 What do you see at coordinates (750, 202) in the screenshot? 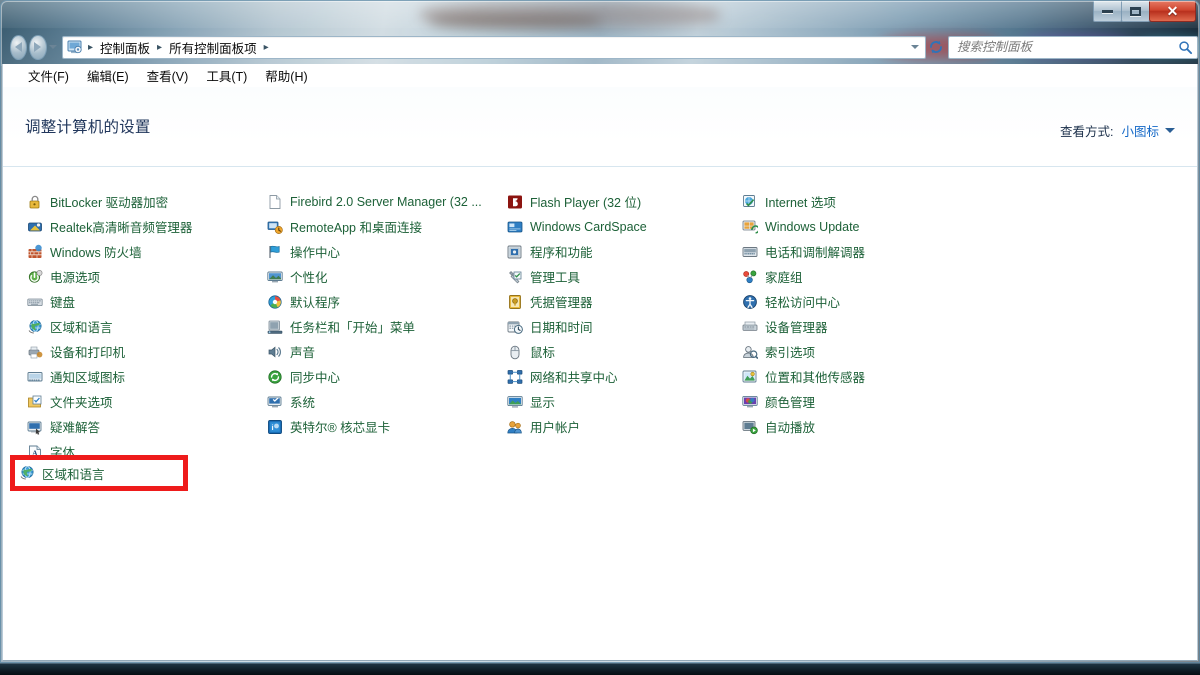
I see `internet-options-icon` at bounding box center [750, 202].